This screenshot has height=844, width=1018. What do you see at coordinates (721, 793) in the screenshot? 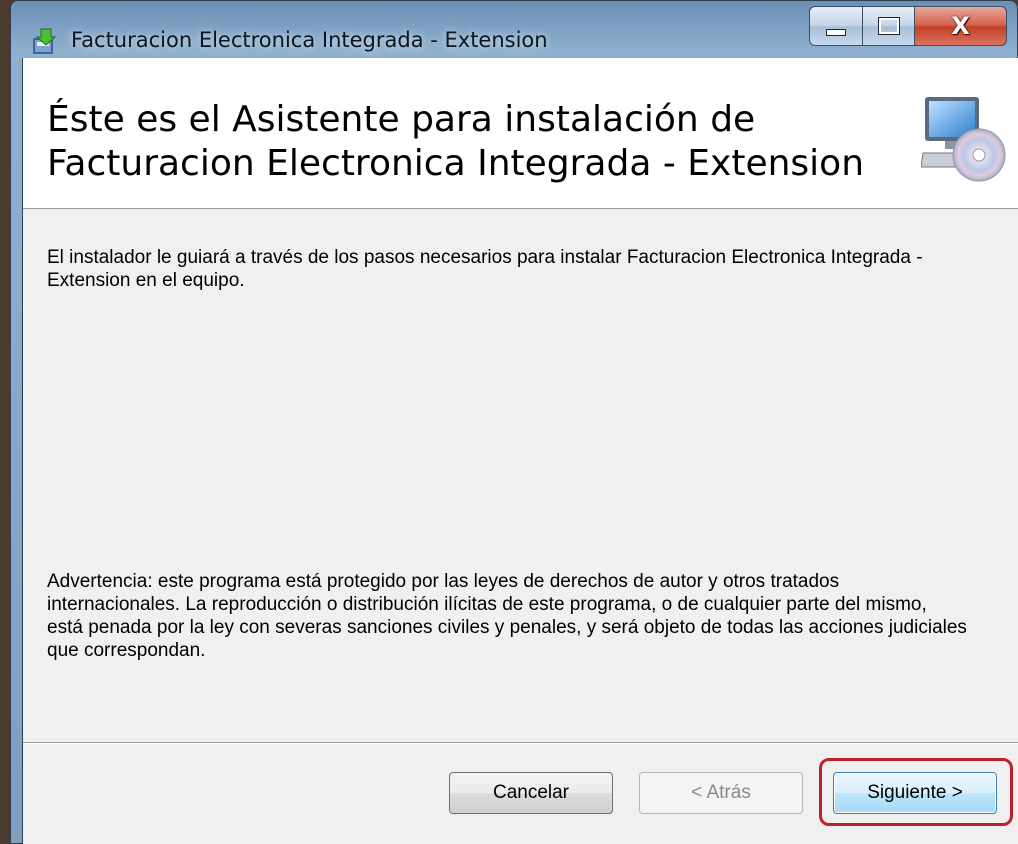
I see `back-button: < Atrás` at bounding box center [721, 793].